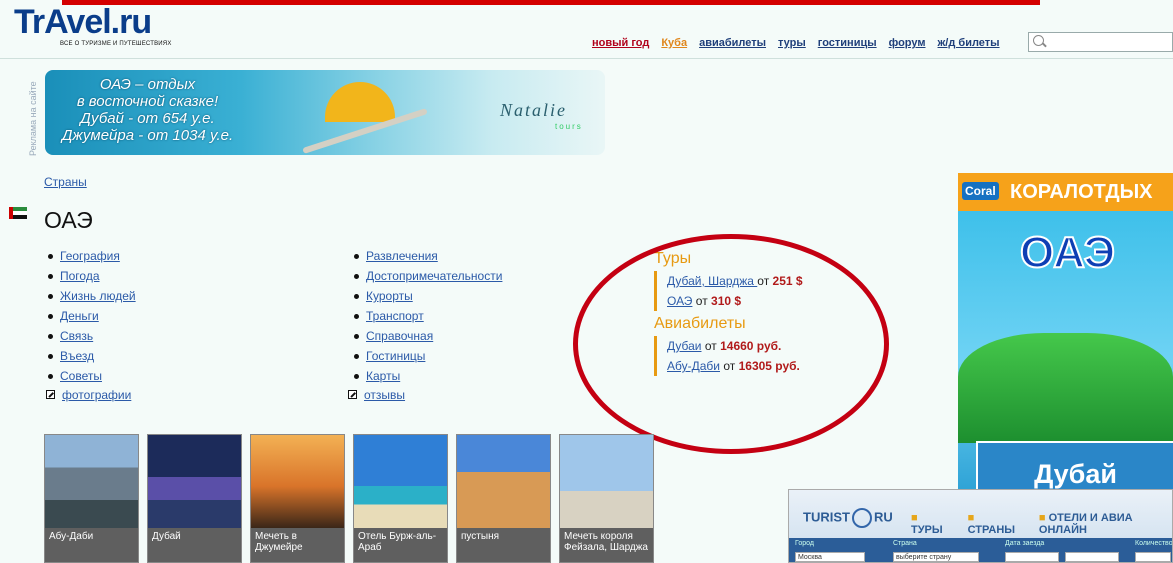 The image size is (1173, 563). I want to click on list-item: Связь, so click(90, 336).